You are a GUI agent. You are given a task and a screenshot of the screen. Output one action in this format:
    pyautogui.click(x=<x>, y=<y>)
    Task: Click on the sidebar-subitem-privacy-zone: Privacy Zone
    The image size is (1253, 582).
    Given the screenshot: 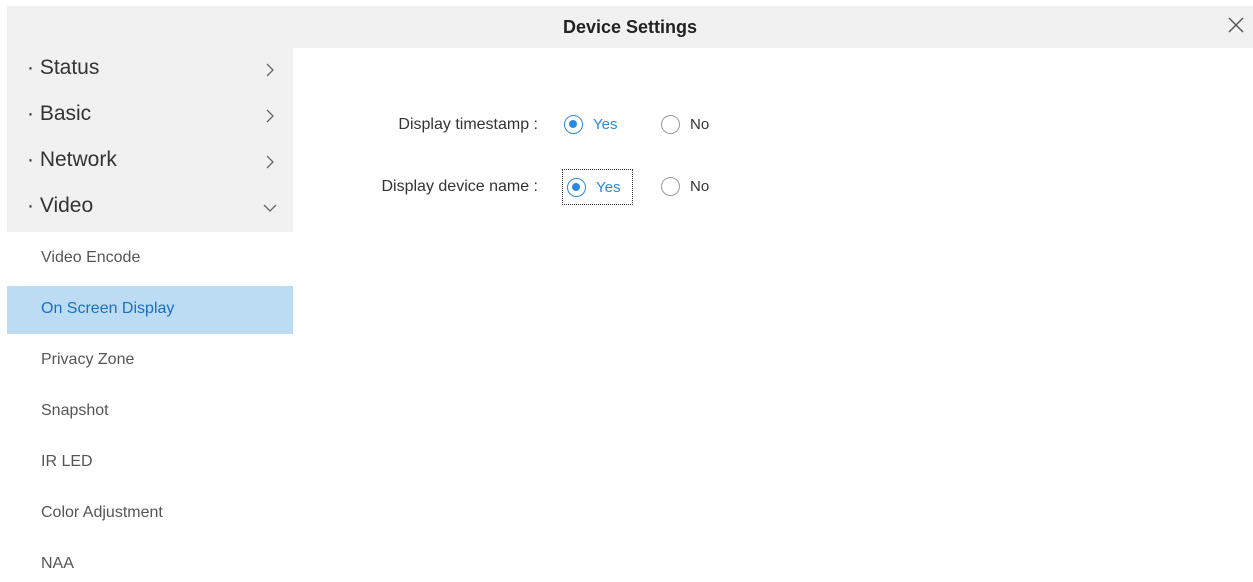 What is the action you would take?
    pyautogui.click(x=150, y=361)
    